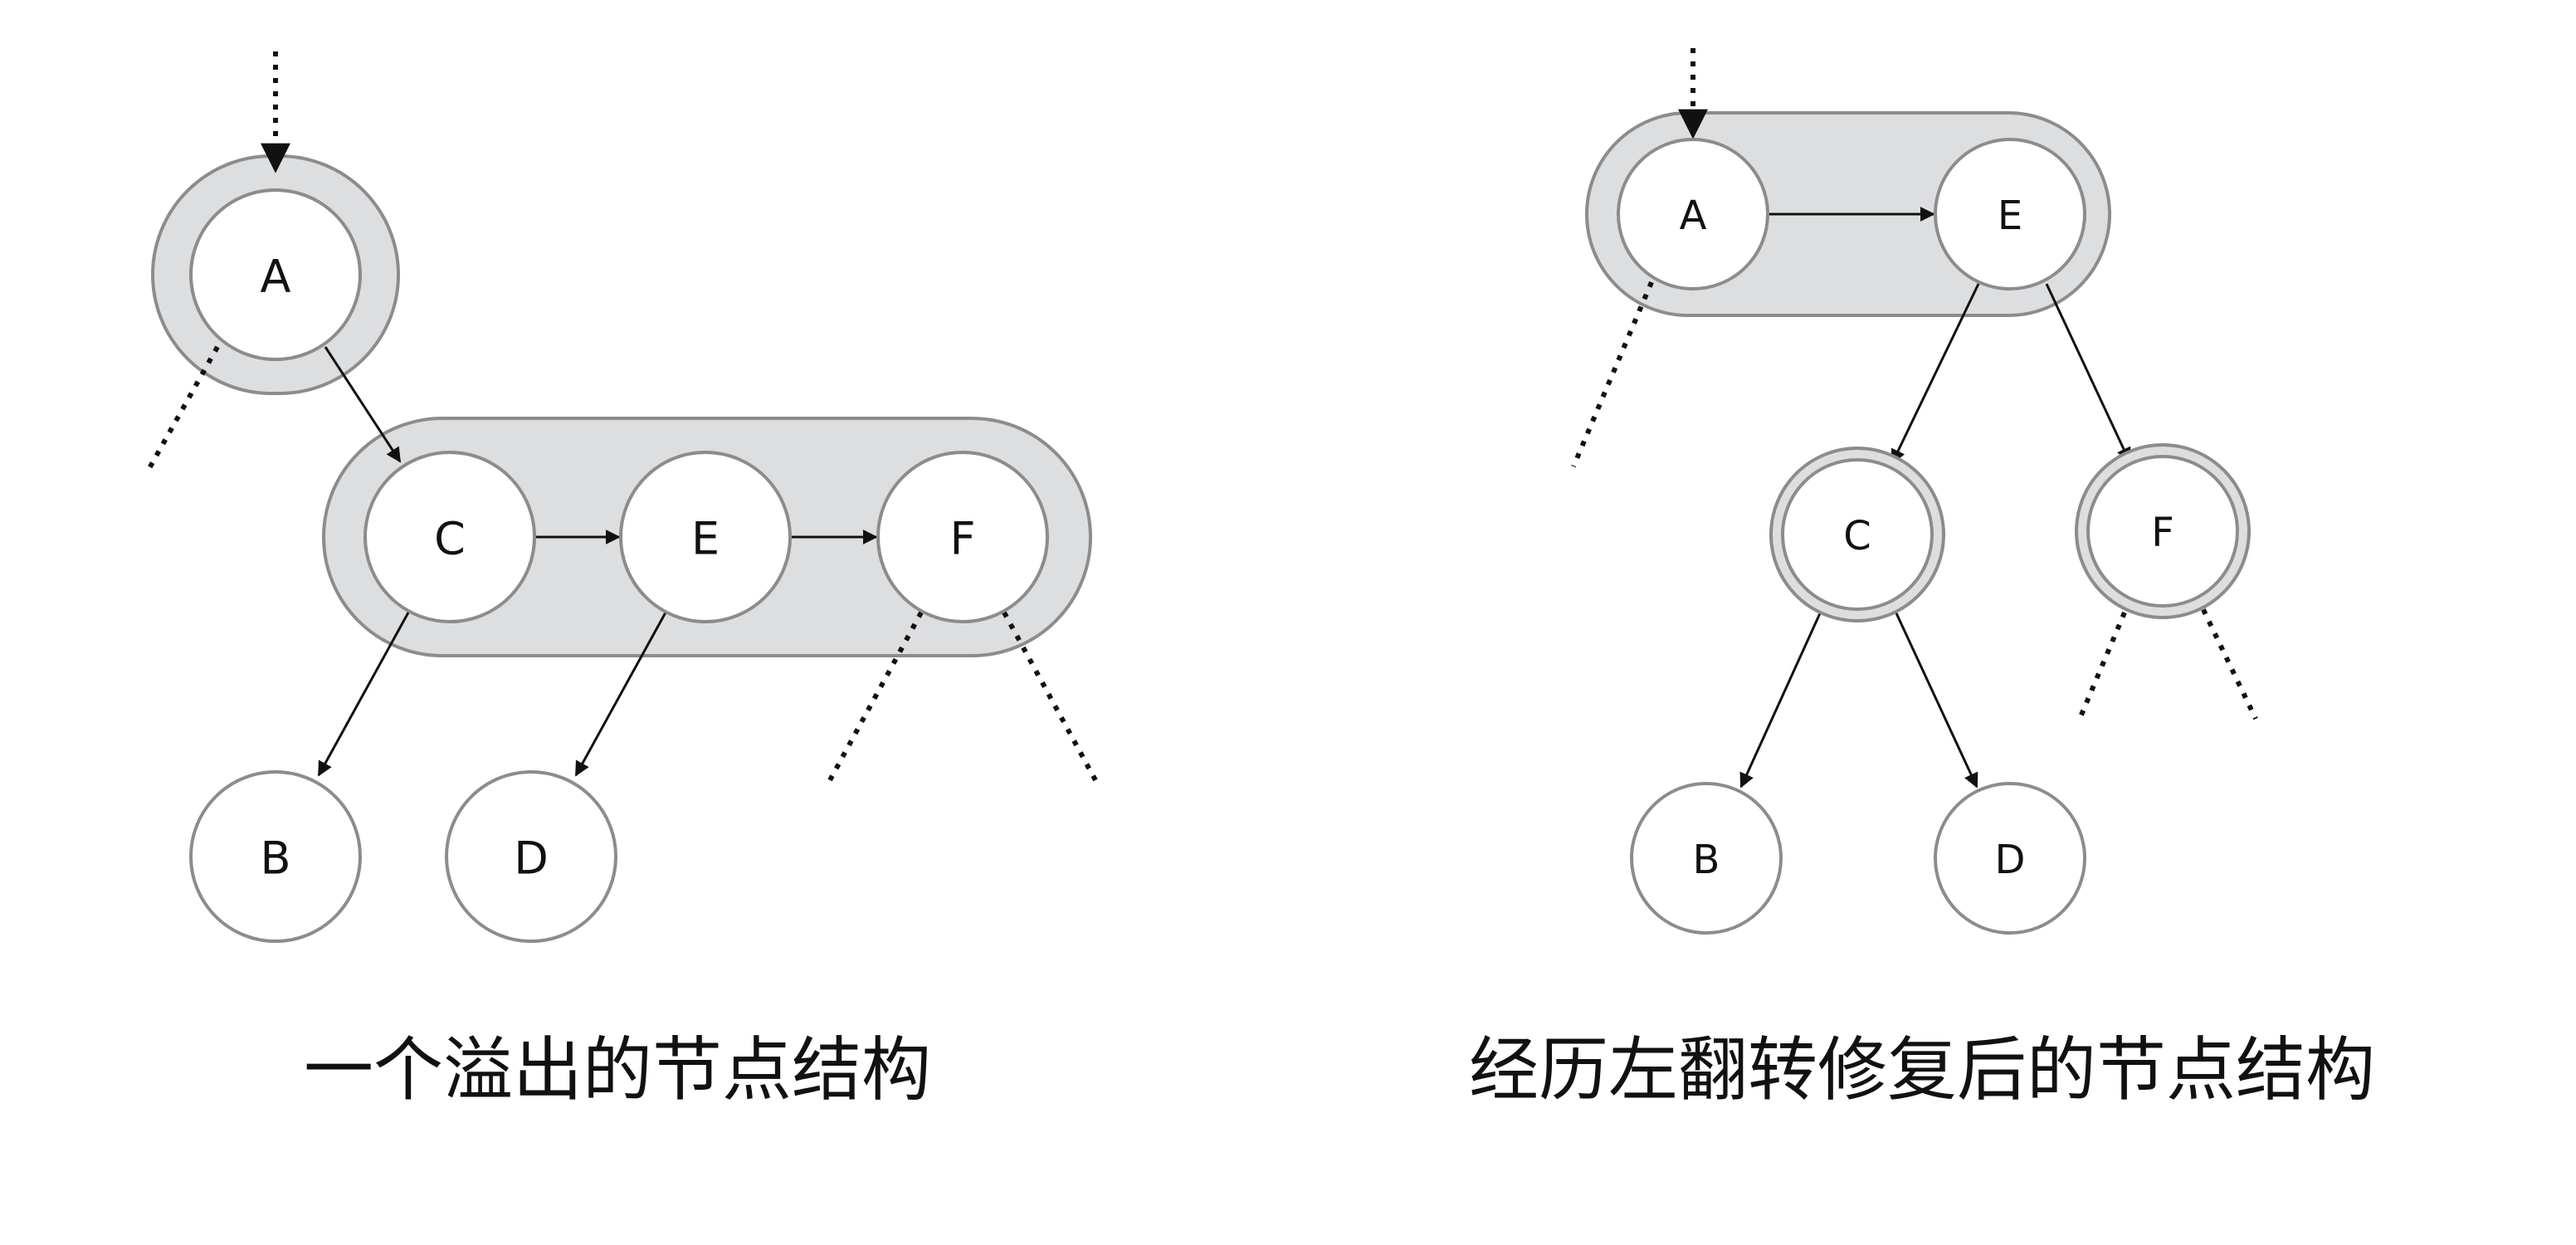 The width and height of the screenshot is (2576, 1245). I want to click on left-node-d-label: D, so click(532, 859).